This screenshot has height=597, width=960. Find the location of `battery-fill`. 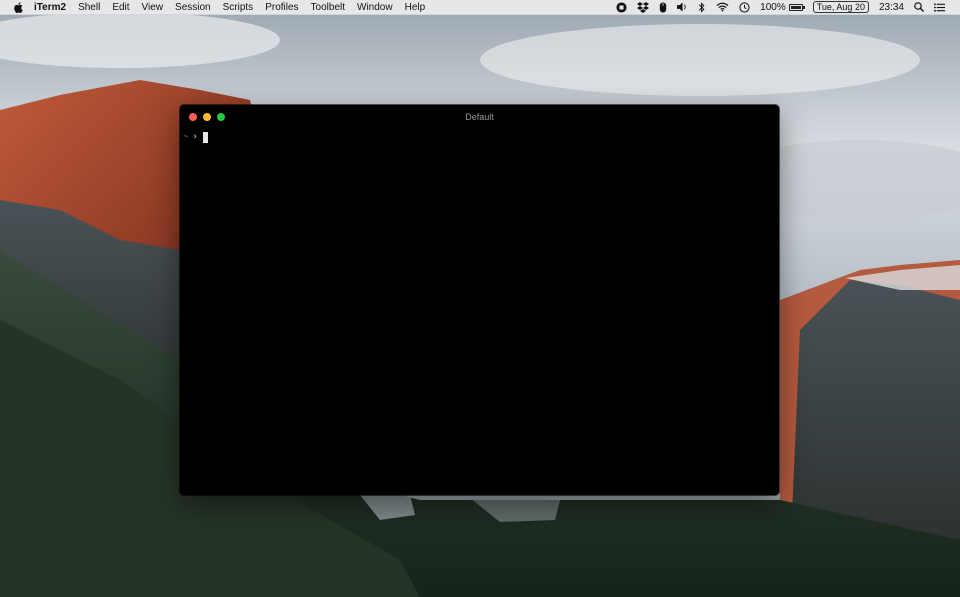

battery-fill is located at coordinates (795, 7).